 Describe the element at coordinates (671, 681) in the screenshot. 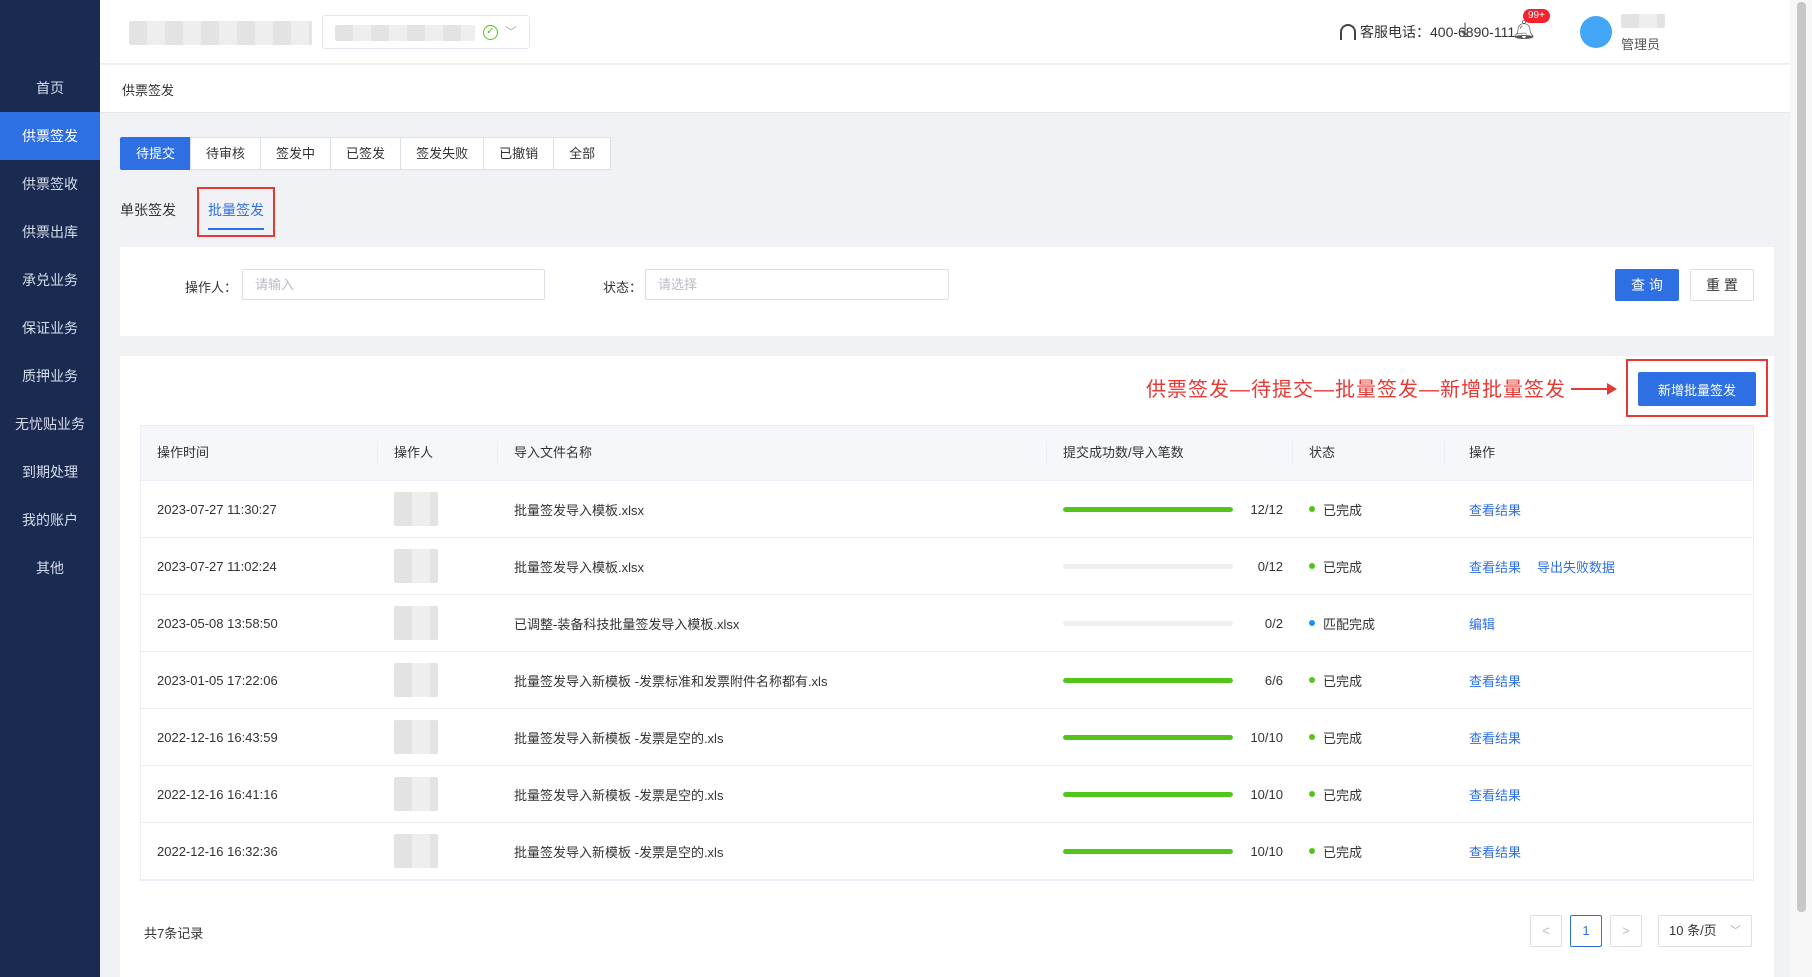

I see `cell-file-name: 批量签发导入新模板 -发票标准和发票附件名称都有.xls` at that location.